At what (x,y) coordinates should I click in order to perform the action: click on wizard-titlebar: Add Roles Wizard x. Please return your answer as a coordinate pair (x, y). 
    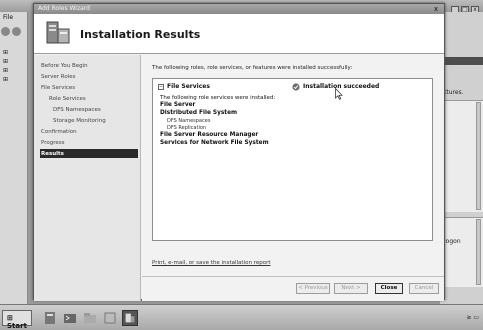
    Looking at the image, I should click on (239, 9).